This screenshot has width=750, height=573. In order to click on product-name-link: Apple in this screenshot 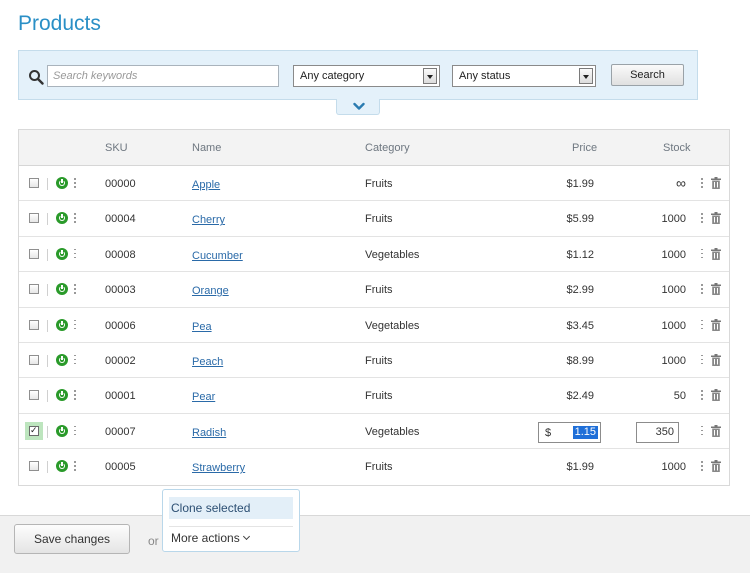, I will do `click(206, 185)`.